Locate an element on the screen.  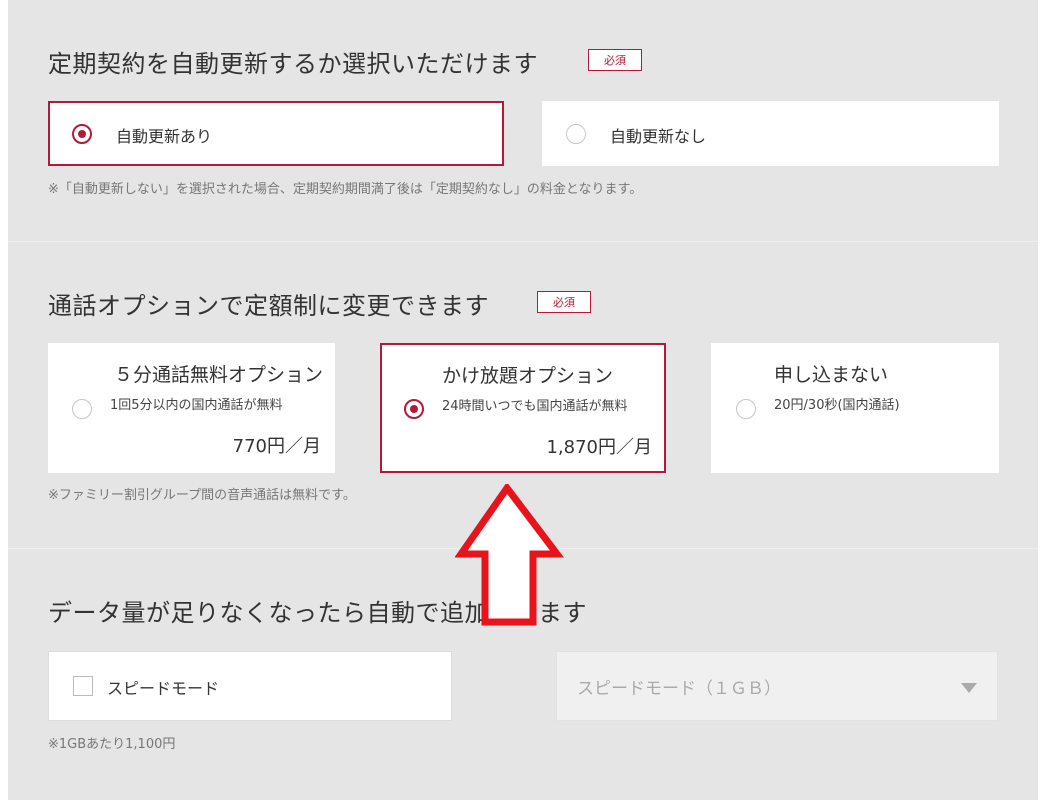
speed-mode-label: スピードモード is located at coordinates (163, 688).